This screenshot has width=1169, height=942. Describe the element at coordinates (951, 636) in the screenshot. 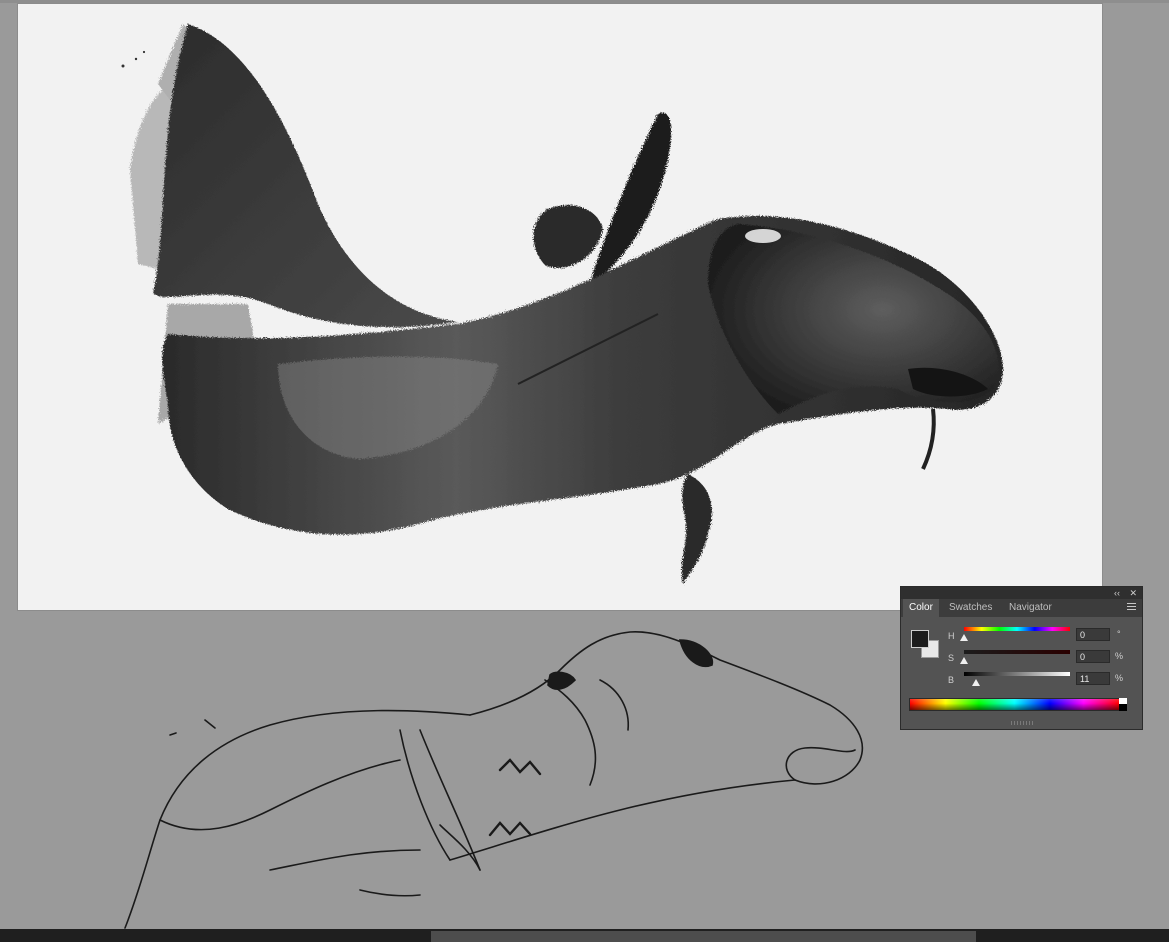

I see `hue-label: H` at that location.